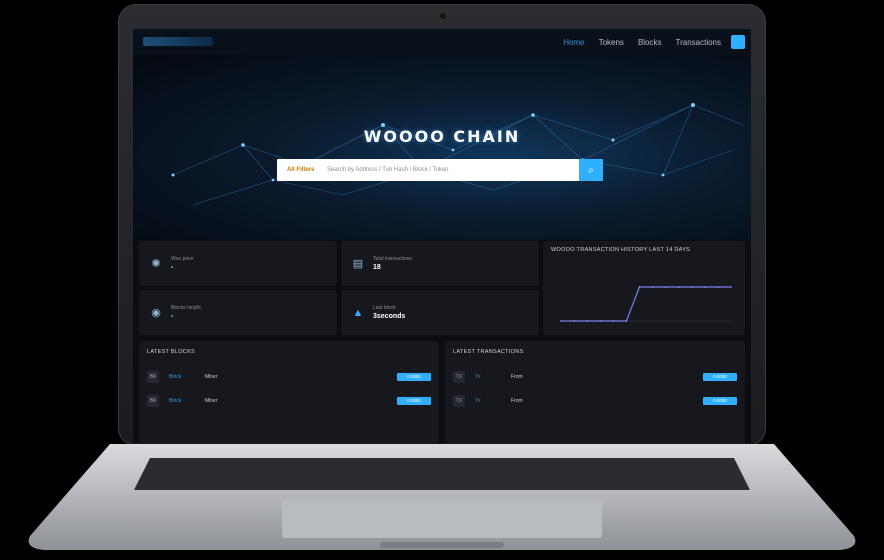 This screenshot has width=884, height=560. What do you see at coordinates (182, 259) in the screenshot?
I see `stat-label: Woo price` at bounding box center [182, 259].